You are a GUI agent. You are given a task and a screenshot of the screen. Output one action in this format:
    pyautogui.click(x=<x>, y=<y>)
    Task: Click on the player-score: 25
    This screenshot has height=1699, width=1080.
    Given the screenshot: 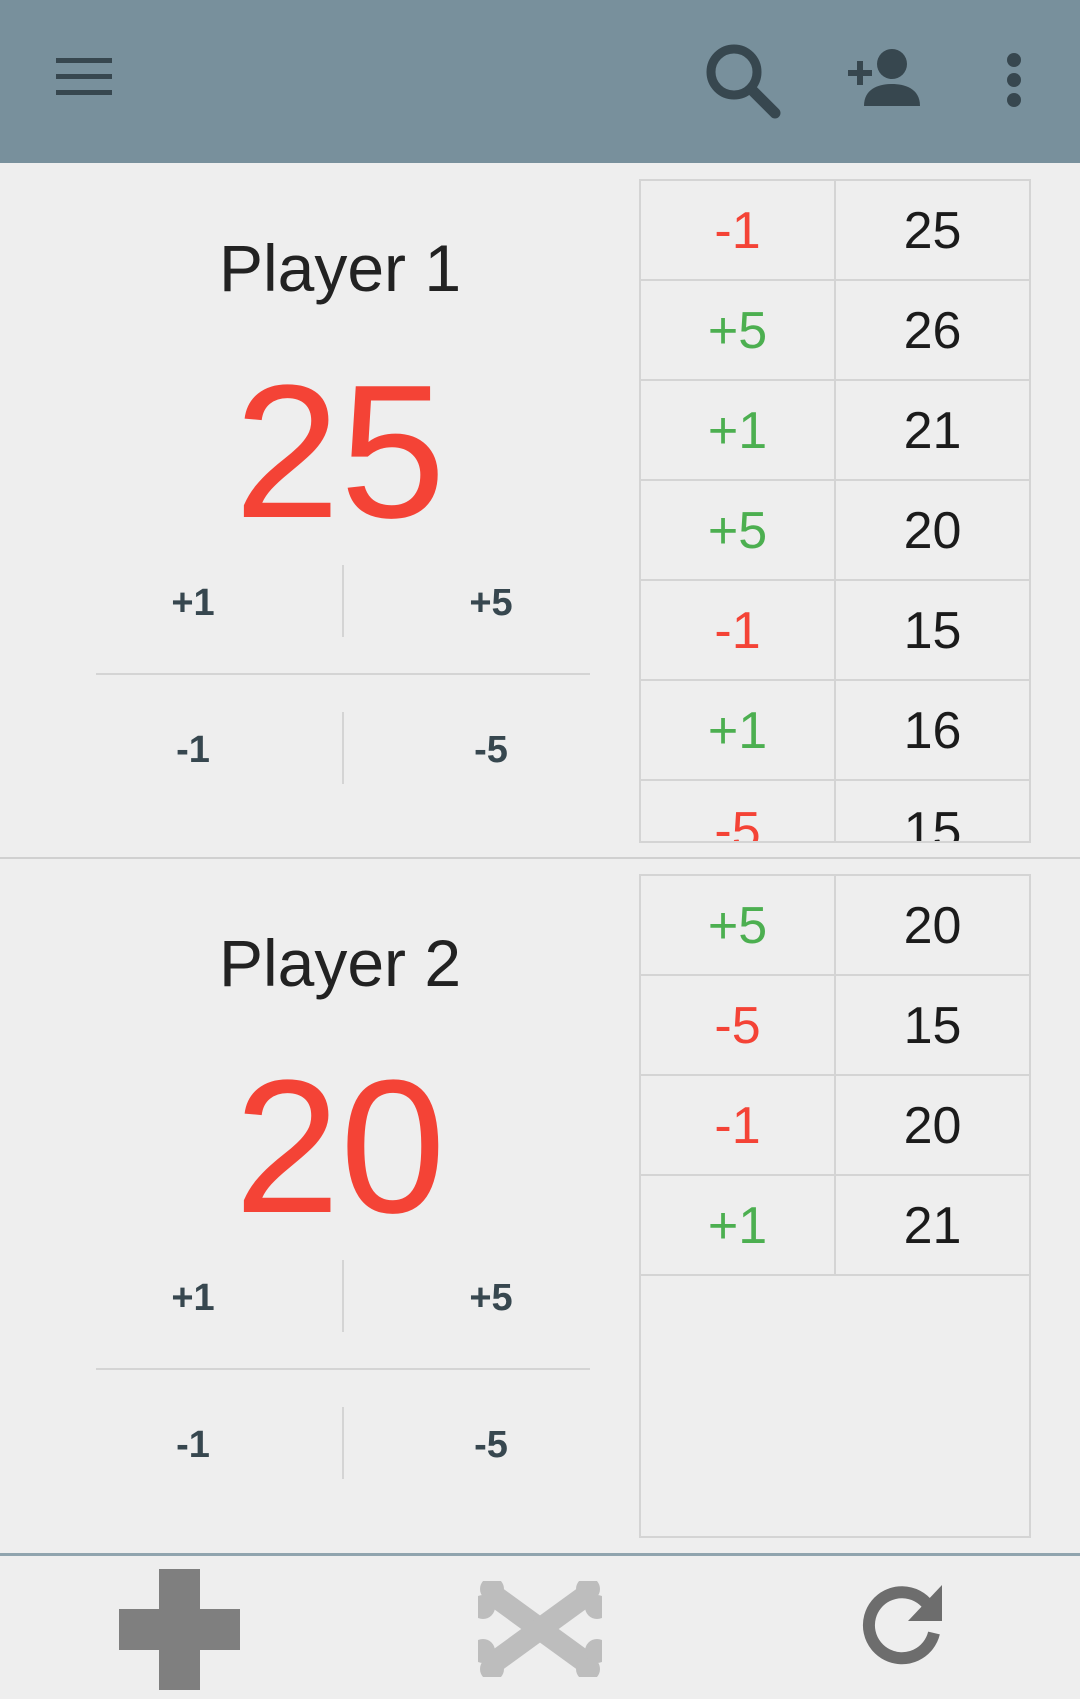 What is the action you would take?
    pyautogui.click(x=340, y=452)
    